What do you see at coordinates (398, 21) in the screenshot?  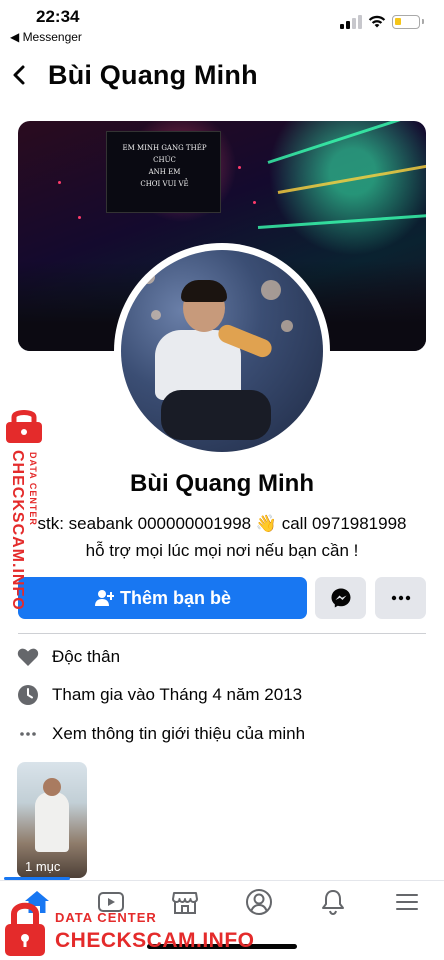 I see `battery-level` at bounding box center [398, 21].